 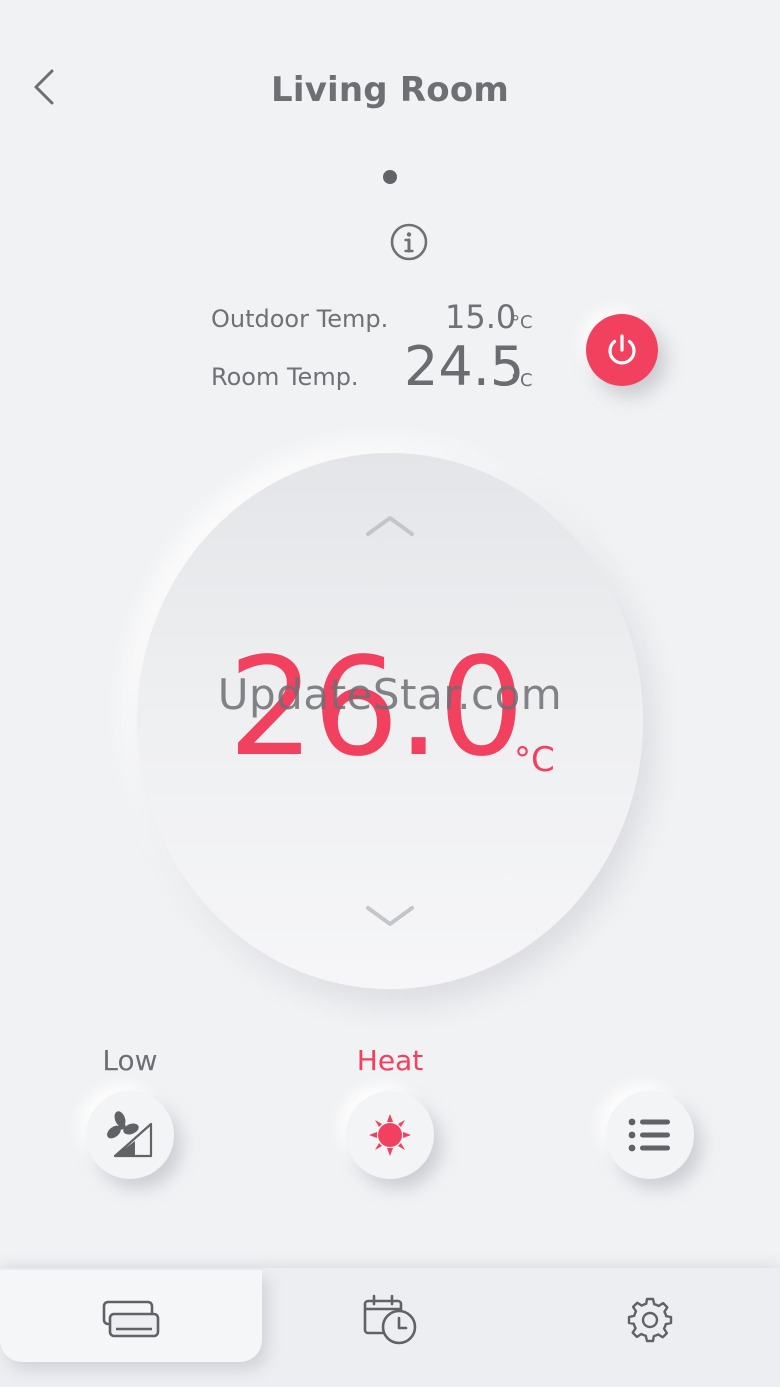 What do you see at coordinates (534, 760) in the screenshot?
I see `setpoint-unit: °C` at bounding box center [534, 760].